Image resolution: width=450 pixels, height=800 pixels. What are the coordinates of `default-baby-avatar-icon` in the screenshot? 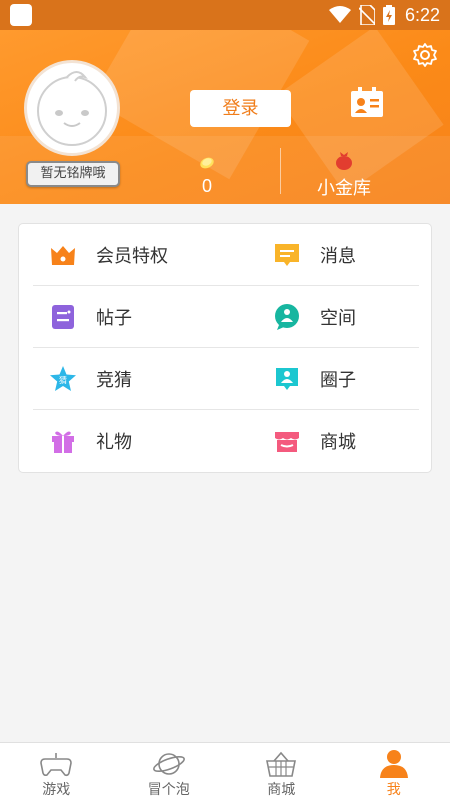 It's located at (72, 108).